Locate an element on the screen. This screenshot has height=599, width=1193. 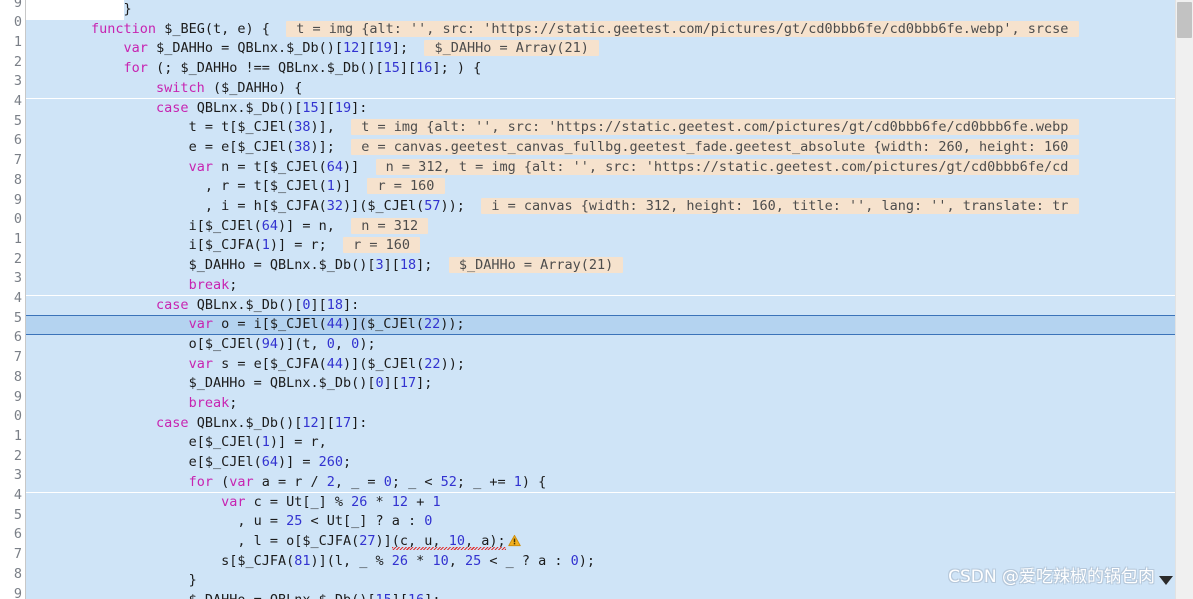
code-line: switch ($_DAHHo) { is located at coordinates (164, 89).